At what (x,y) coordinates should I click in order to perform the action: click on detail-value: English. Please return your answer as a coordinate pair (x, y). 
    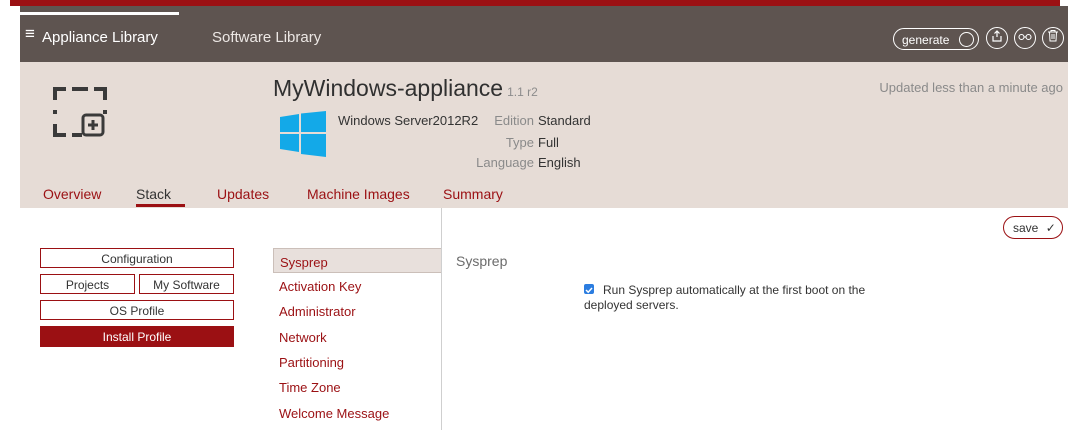
    Looking at the image, I should click on (559, 162).